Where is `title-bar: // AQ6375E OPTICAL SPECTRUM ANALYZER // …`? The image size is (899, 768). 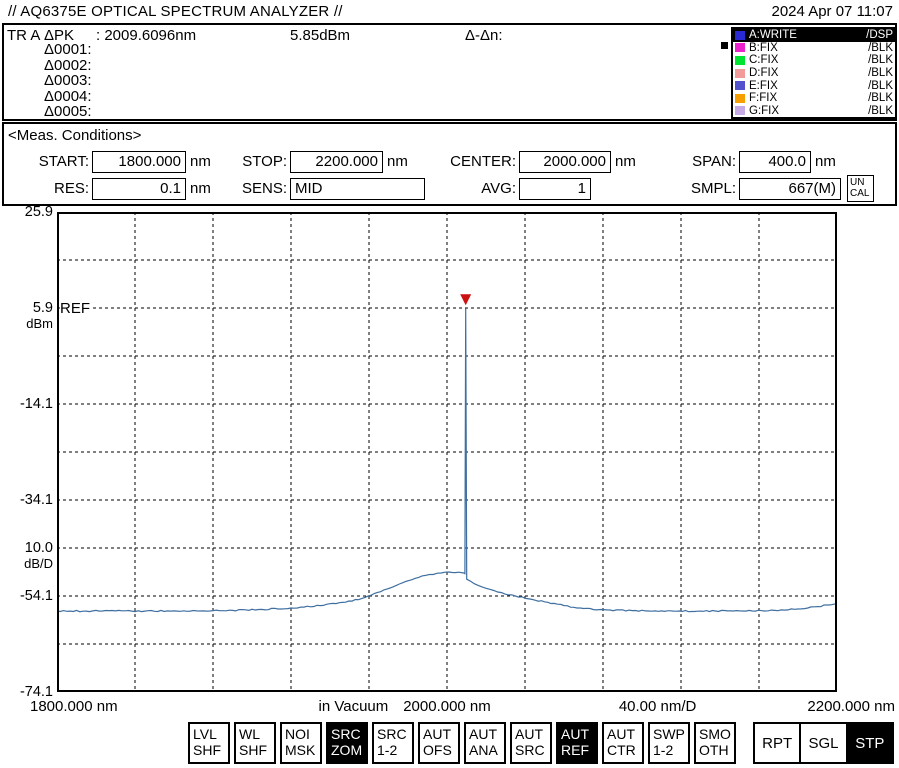
title-bar: // AQ6375E OPTICAL SPECTRUM ANALYZER // … is located at coordinates (449, 11).